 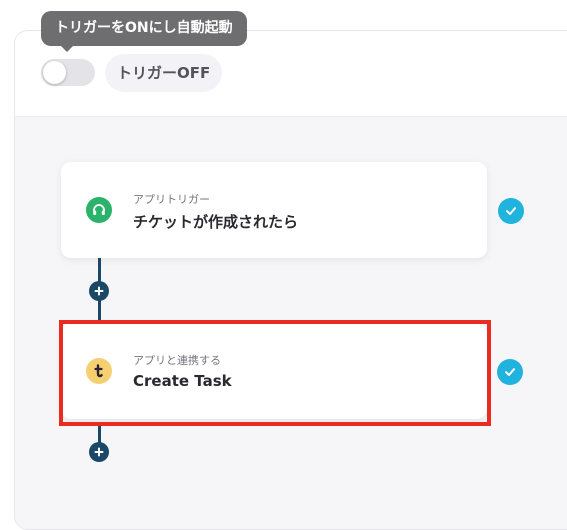 What do you see at coordinates (68, 72) in the screenshot?
I see `trigger-toggle` at bounding box center [68, 72].